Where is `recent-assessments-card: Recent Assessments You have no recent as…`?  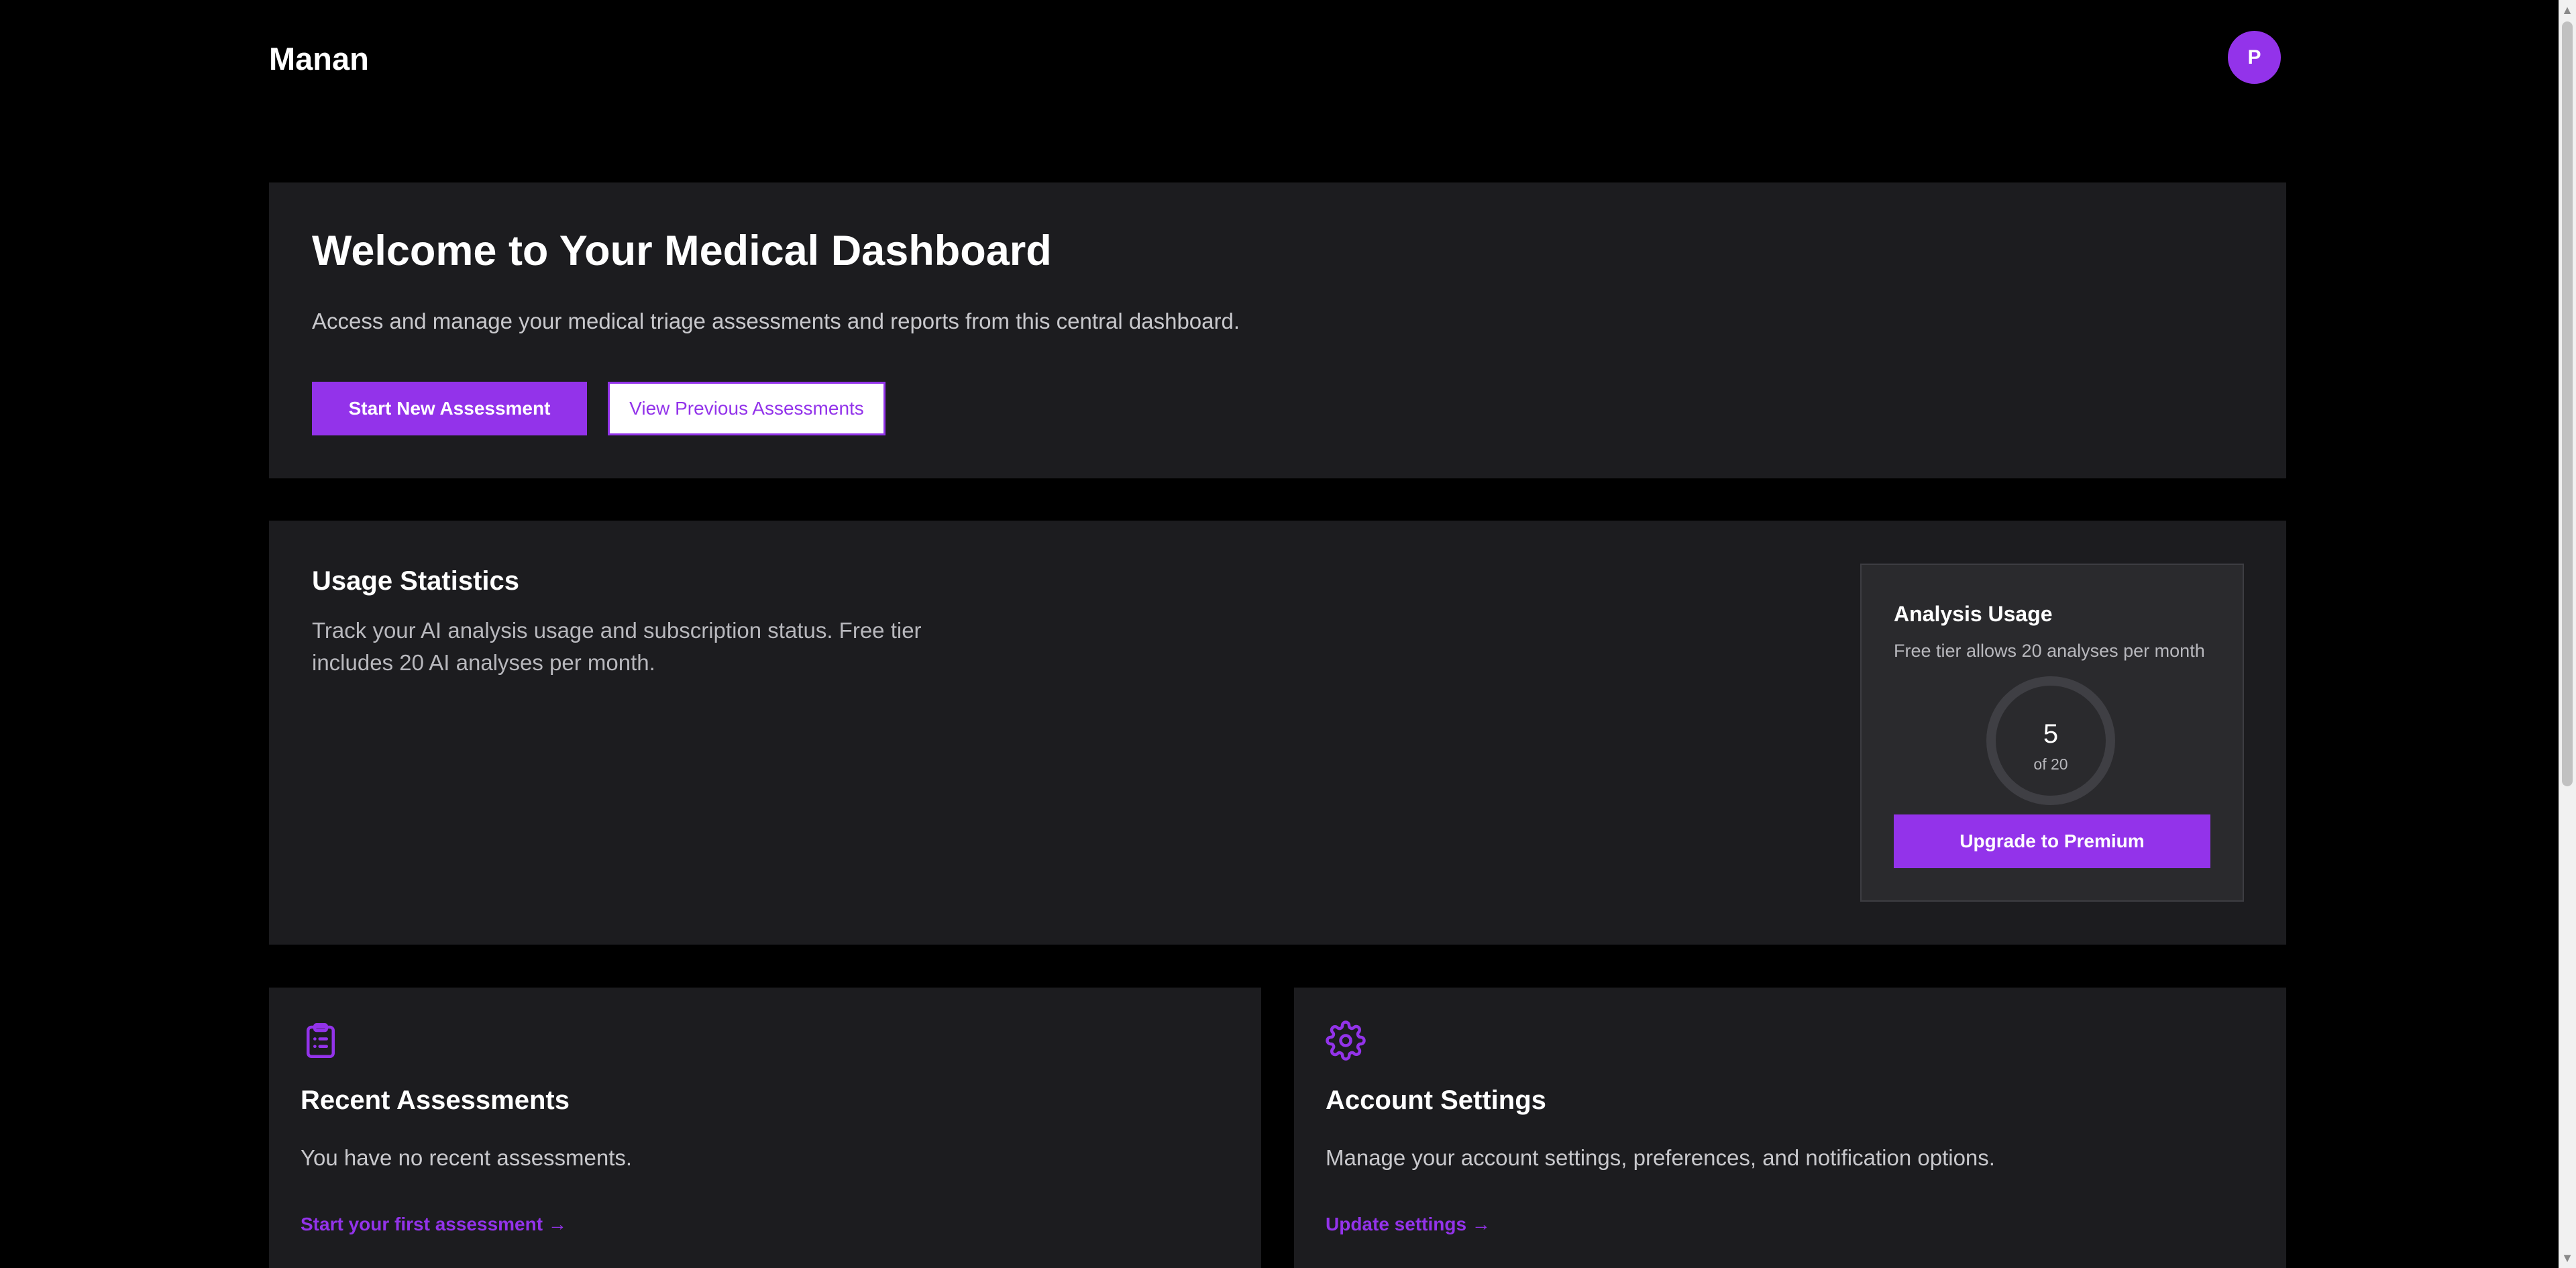
recent-assessments-card: Recent Assessments You have no recent as… is located at coordinates (765, 1128).